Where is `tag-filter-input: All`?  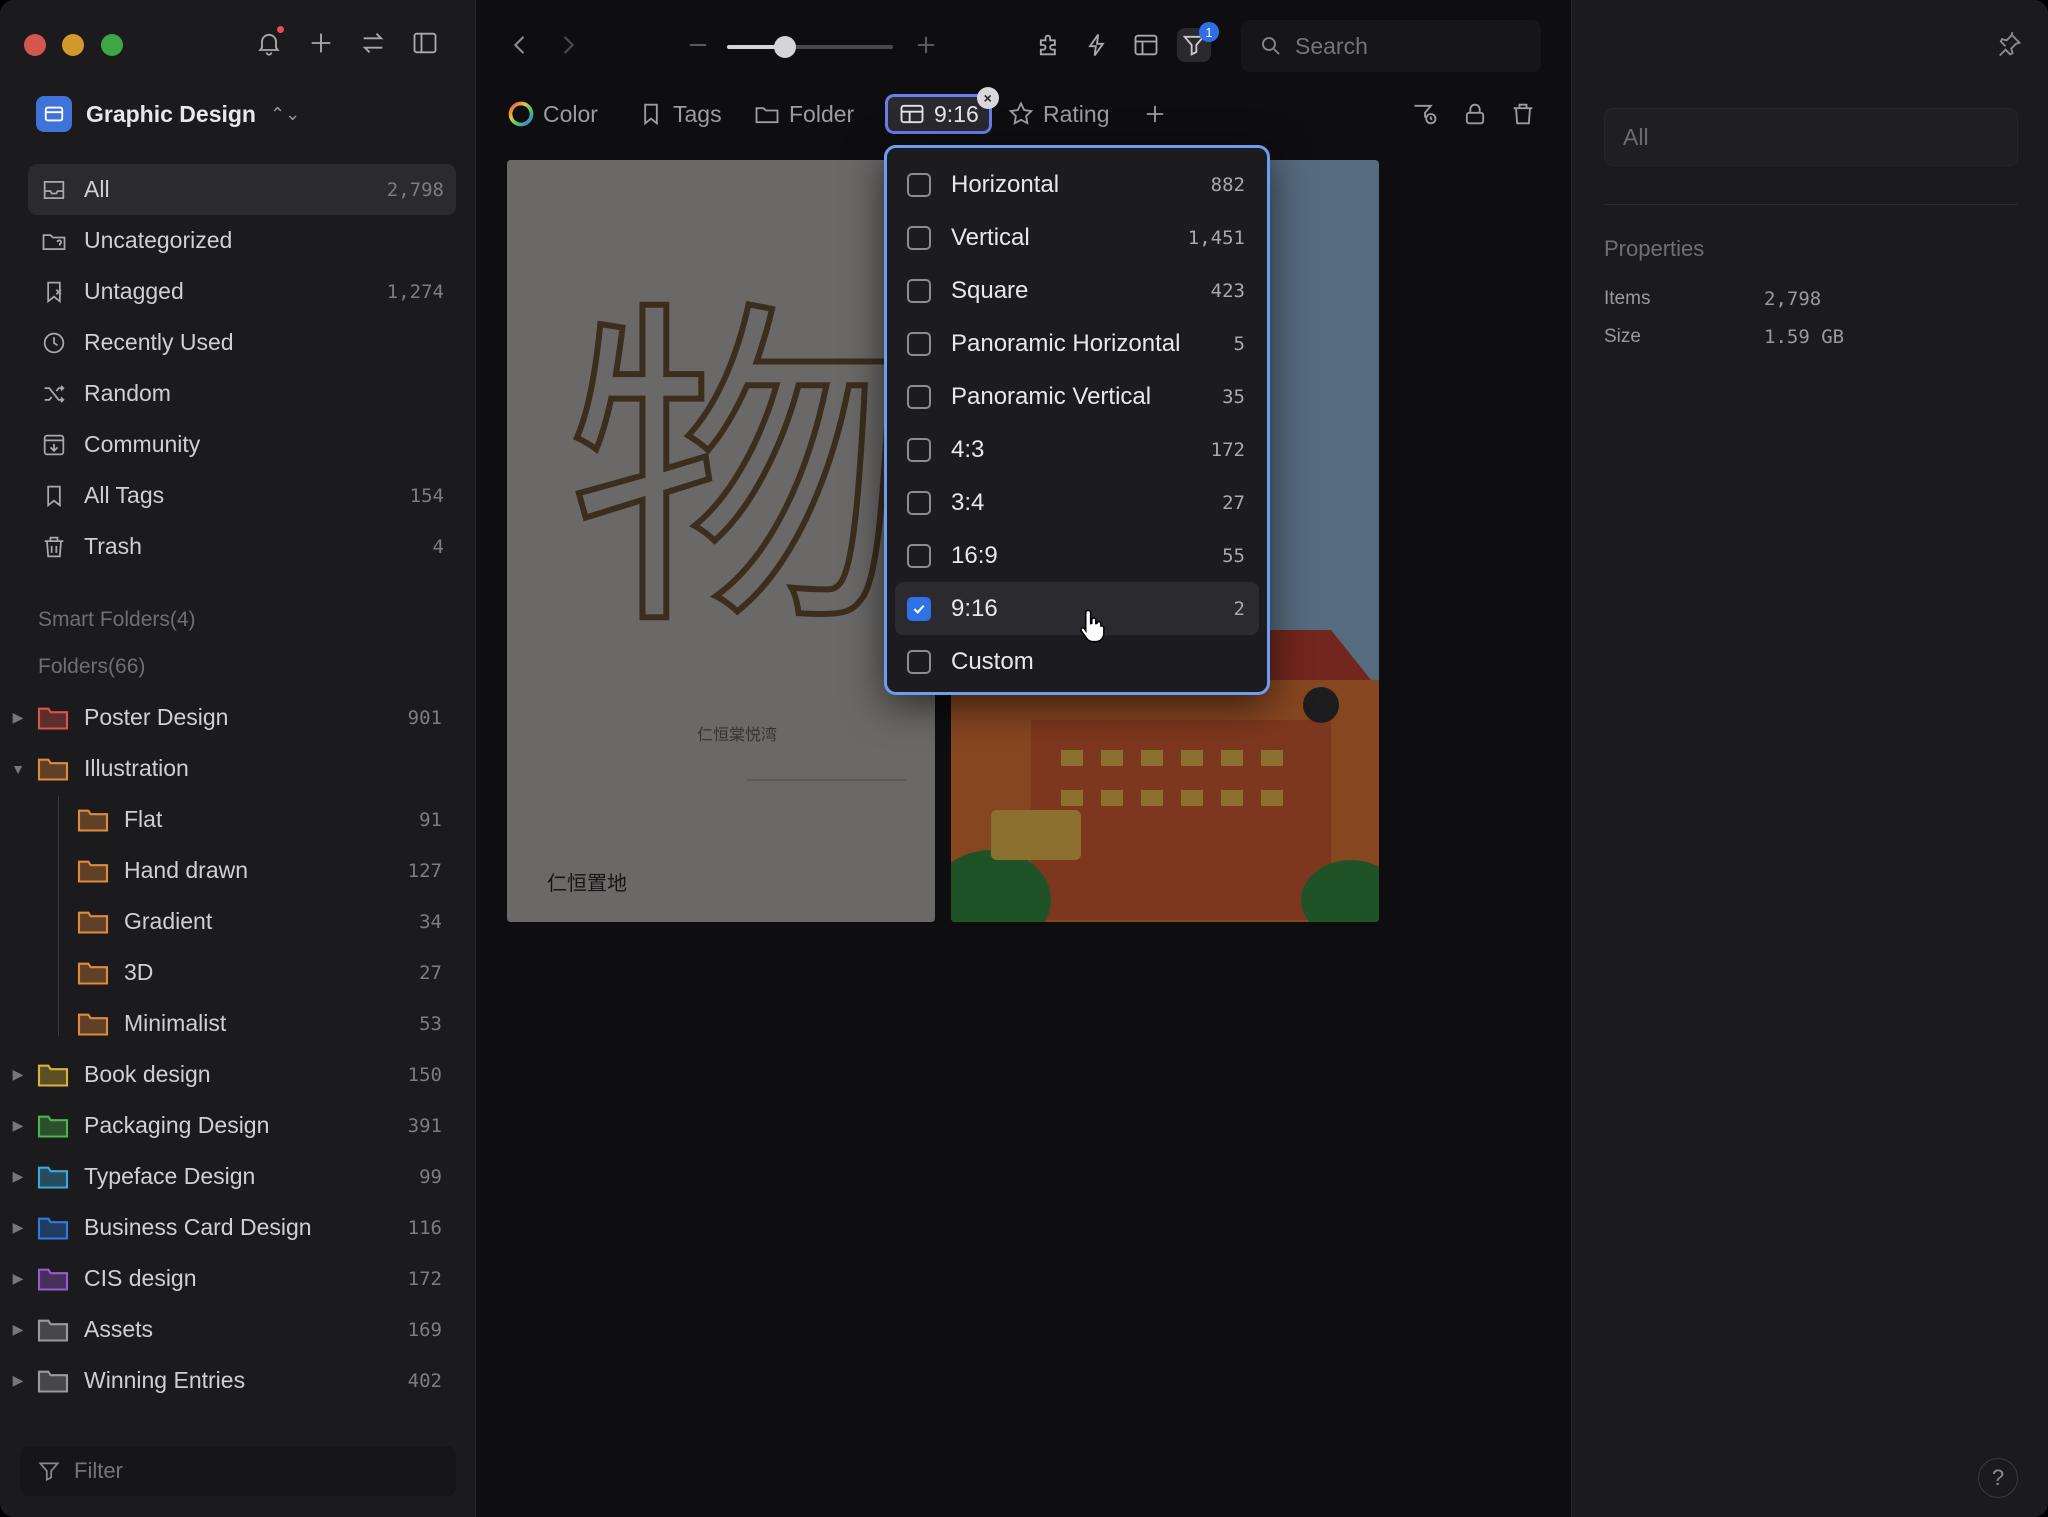 tag-filter-input: All is located at coordinates (1811, 137).